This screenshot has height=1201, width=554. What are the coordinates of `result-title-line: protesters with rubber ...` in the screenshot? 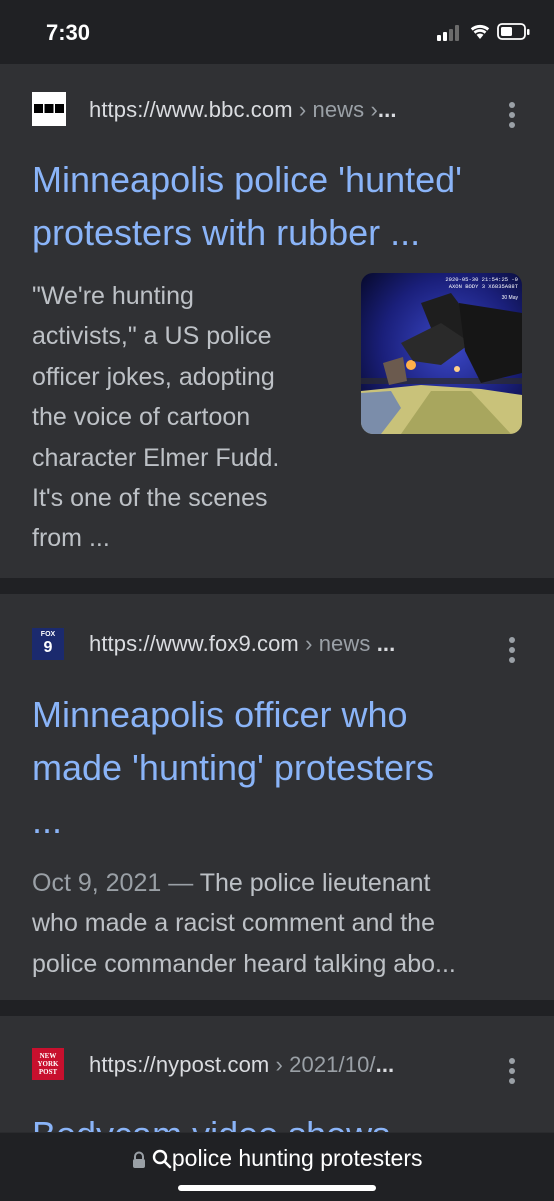 It's located at (277, 232).